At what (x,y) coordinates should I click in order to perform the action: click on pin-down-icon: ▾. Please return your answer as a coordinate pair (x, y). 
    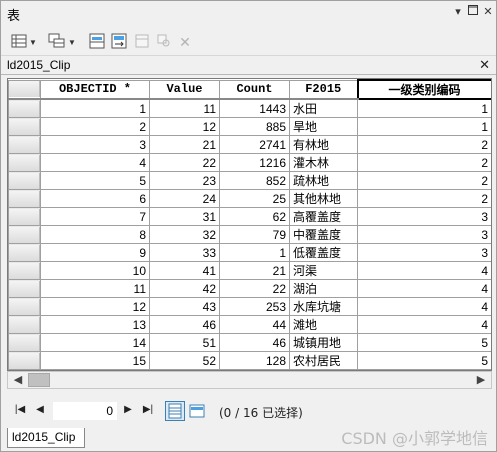
    Looking at the image, I should click on (458, 12).